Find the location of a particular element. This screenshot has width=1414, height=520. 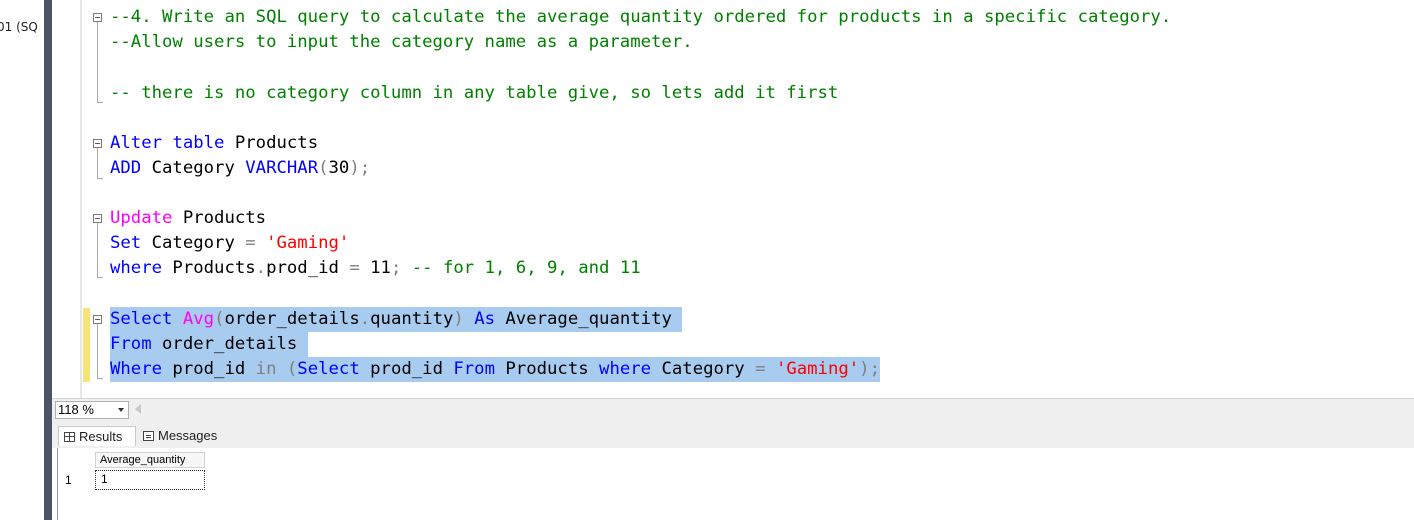

zoom-dropdown: 118 % is located at coordinates (92, 410).